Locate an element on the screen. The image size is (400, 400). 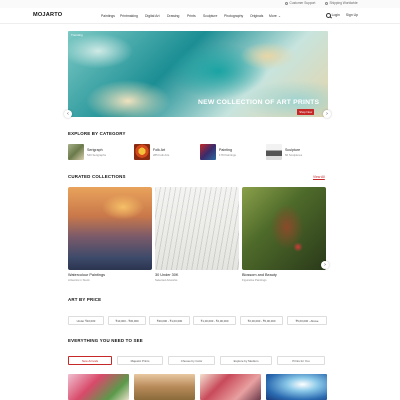
categories-heading: EXPLORE BY CATEGORY is located at coordinates (97, 133).